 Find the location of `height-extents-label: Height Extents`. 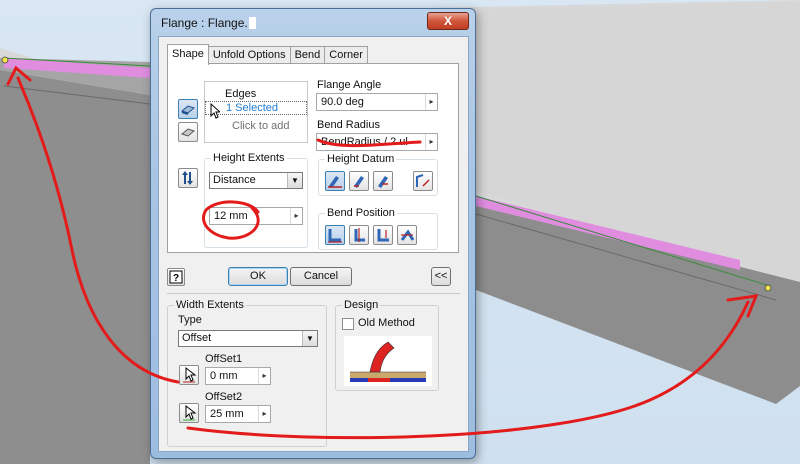

height-extents-label: Height Extents is located at coordinates (249, 158).